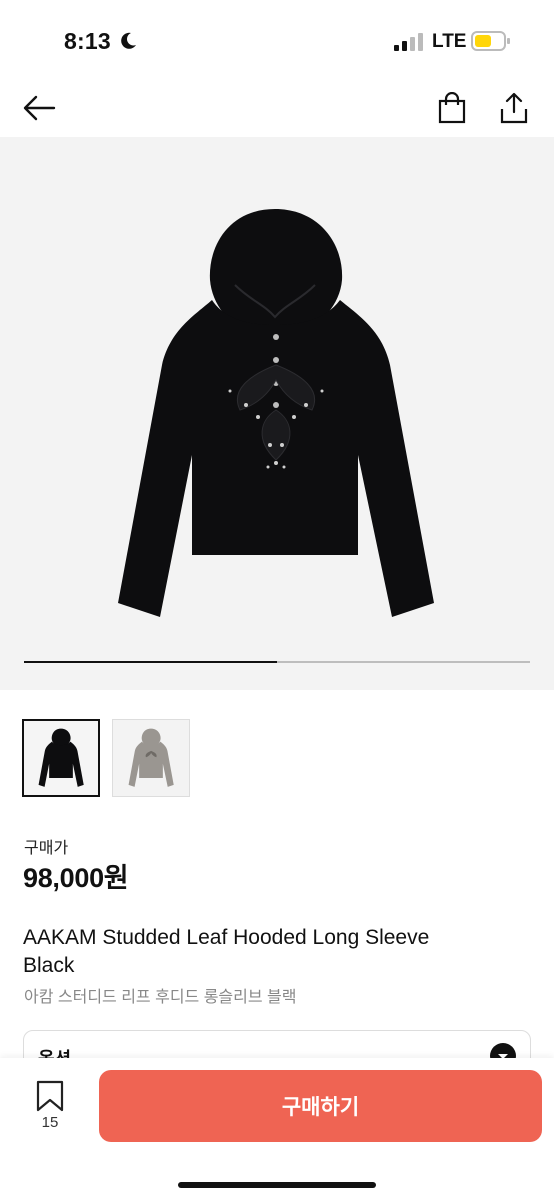 This screenshot has height=1200, width=554. I want to click on shopping-bag-icon, so click(452, 108).